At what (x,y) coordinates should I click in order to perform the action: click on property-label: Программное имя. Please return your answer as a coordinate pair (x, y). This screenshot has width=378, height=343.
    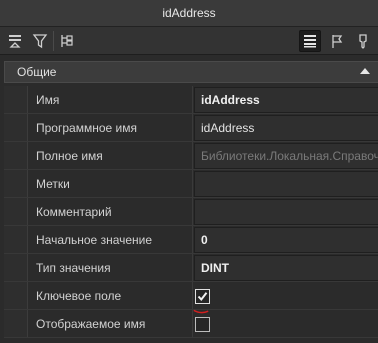
    Looking at the image, I should click on (86, 128).